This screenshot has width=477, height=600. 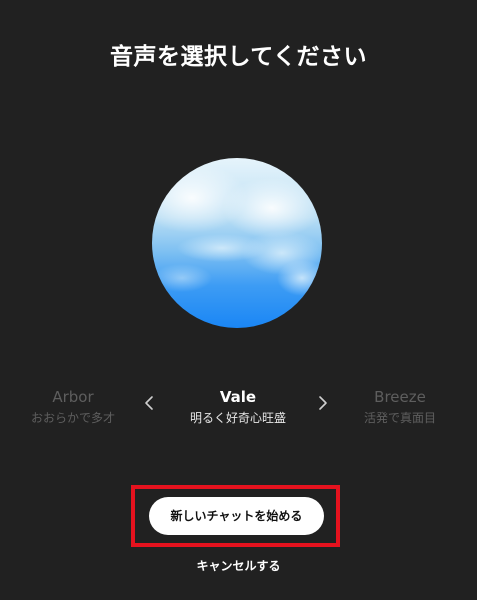 I want to click on voice-orb, so click(x=237, y=243).